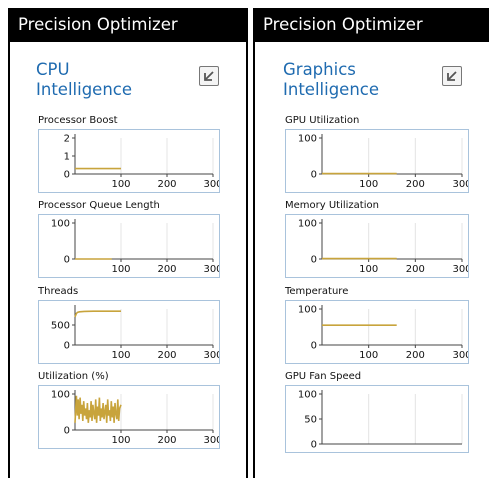  I want to click on y-tick-label: 2, so click(67, 139).